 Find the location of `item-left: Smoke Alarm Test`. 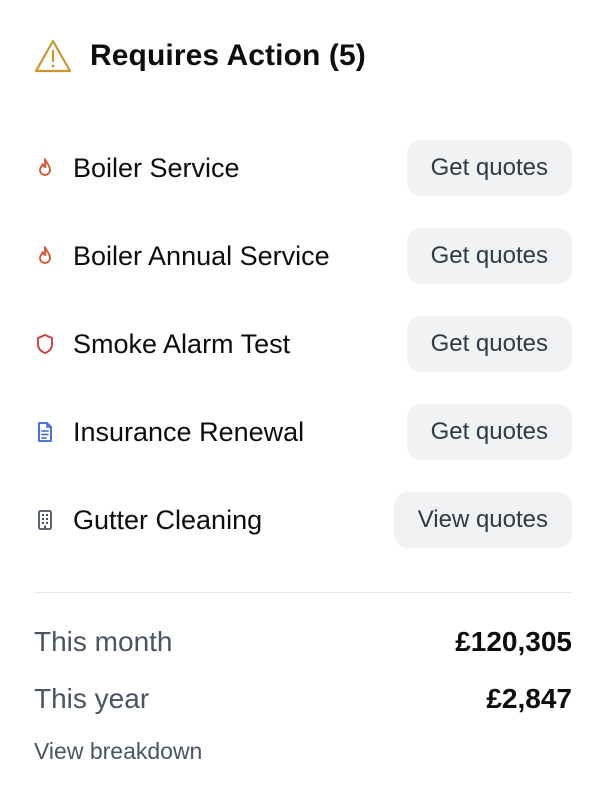

item-left: Smoke Alarm Test is located at coordinates (162, 344).